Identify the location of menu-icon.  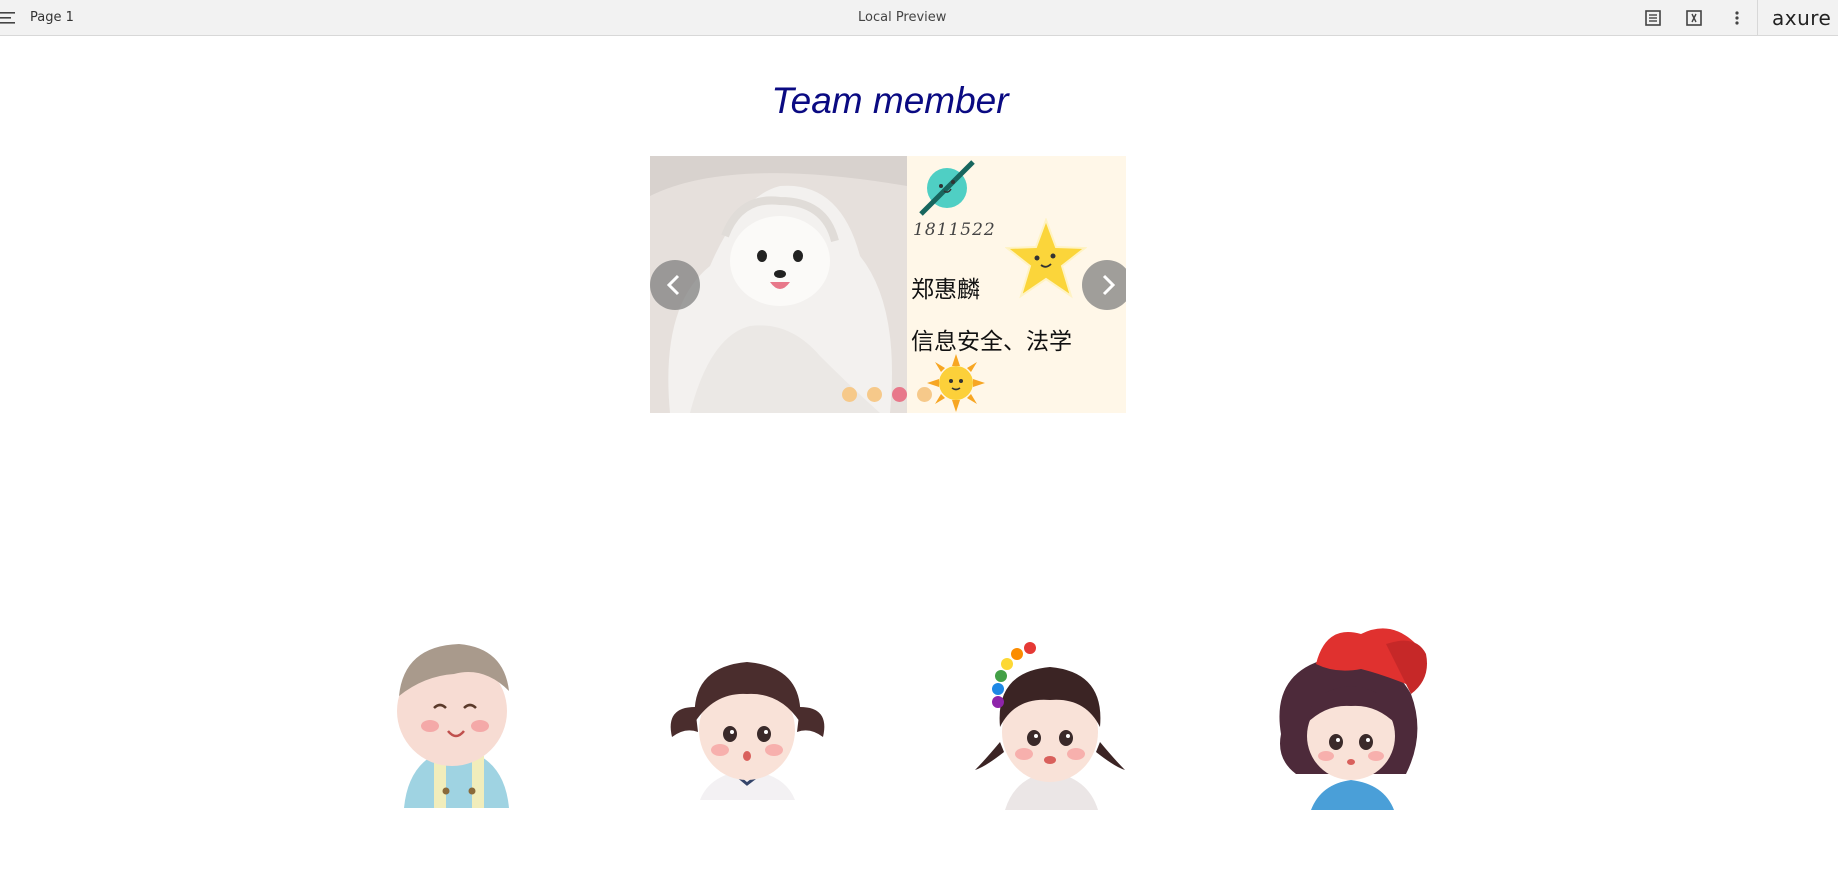
(8, 18).